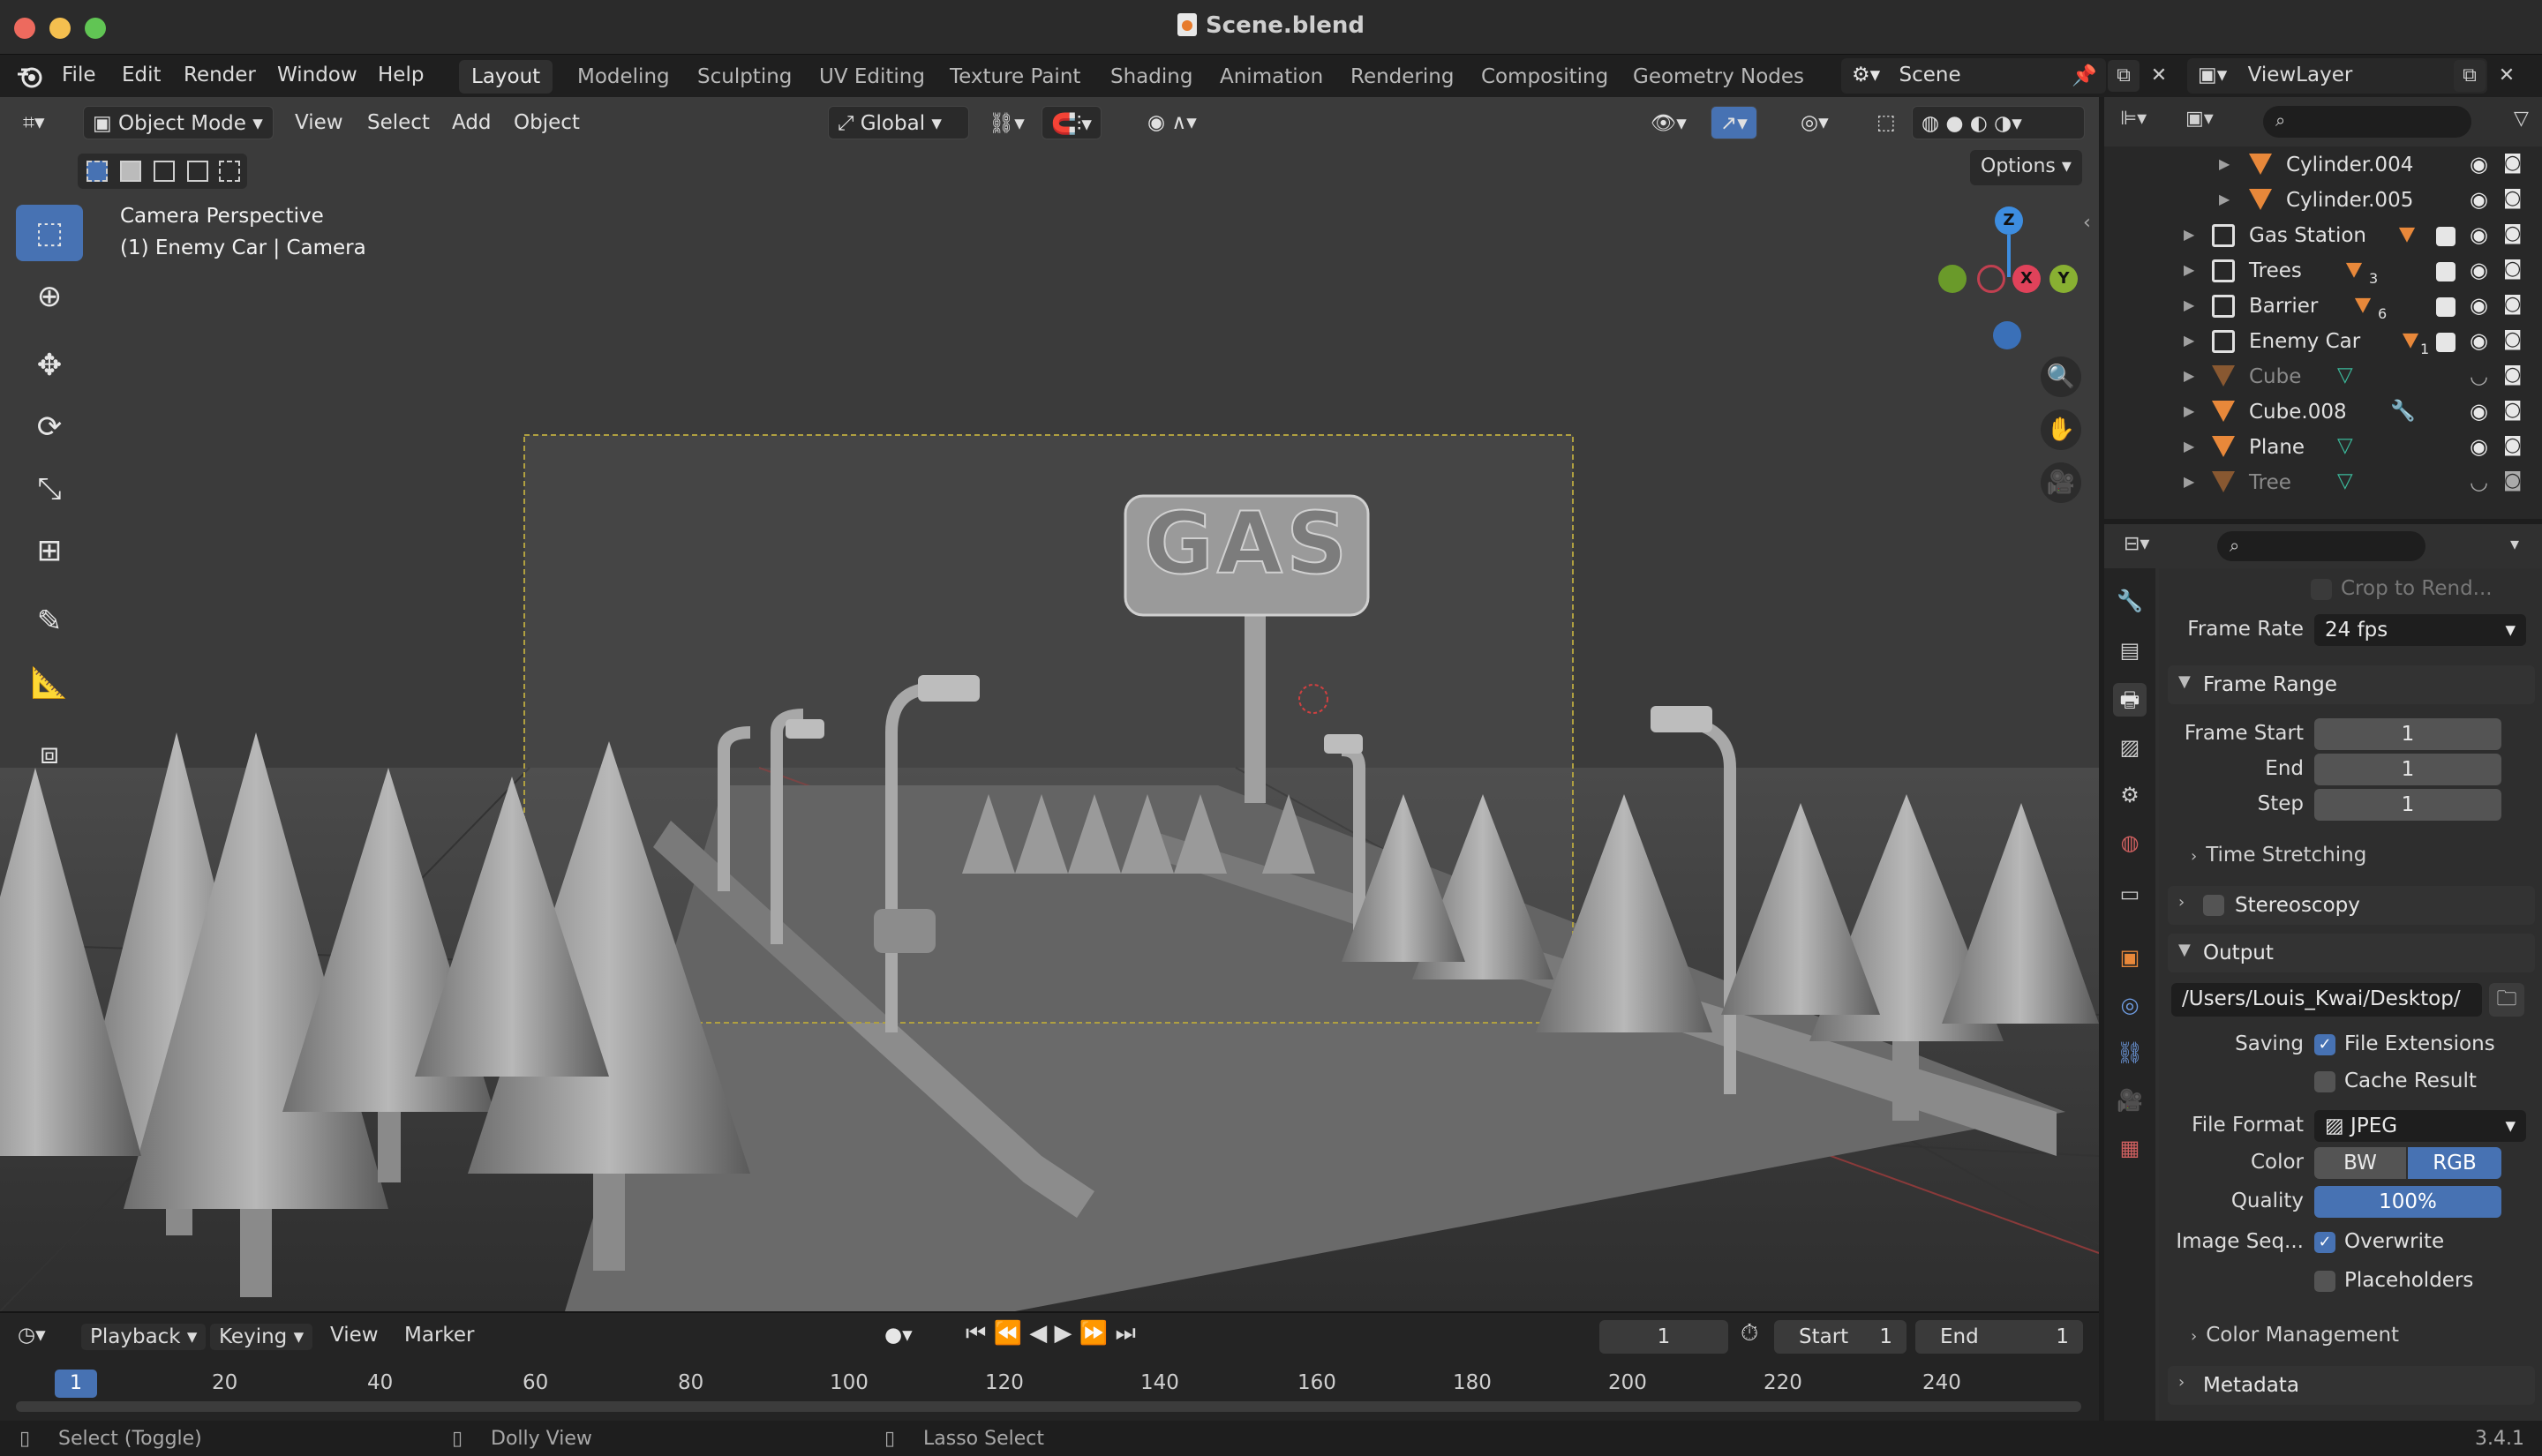 This screenshot has width=2542, height=1456. What do you see at coordinates (2408, 769) in the screenshot?
I see `frame-end-field: 1` at bounding box center [2408, 769].